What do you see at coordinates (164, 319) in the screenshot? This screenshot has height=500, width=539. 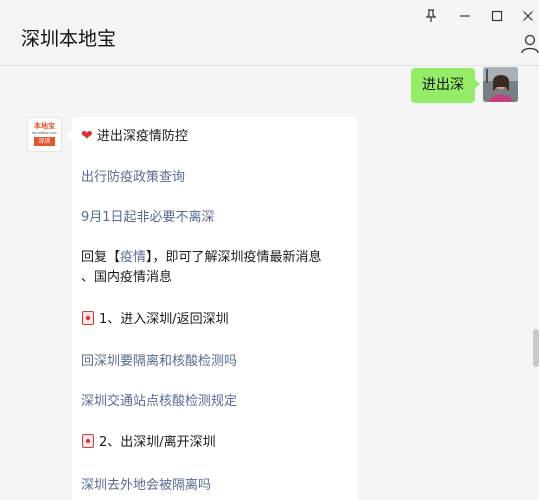 I see `section-1-text: 1、进入深圳/返回深圳` at bounding box center [164, 319].